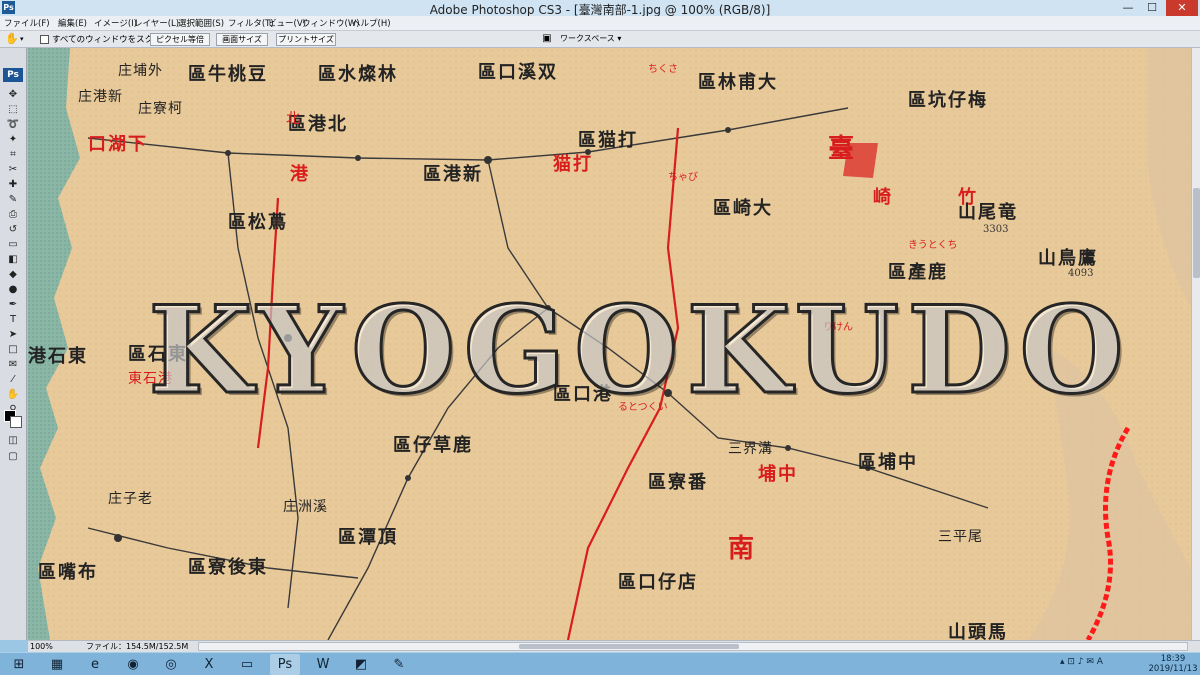 Image resolution: width=1200 pixels, height=675 pixels. What do you see at coordinates (547, 39) in the screenshot?
I see `bridge-icon: ▣` at bounding box center [547, 39].